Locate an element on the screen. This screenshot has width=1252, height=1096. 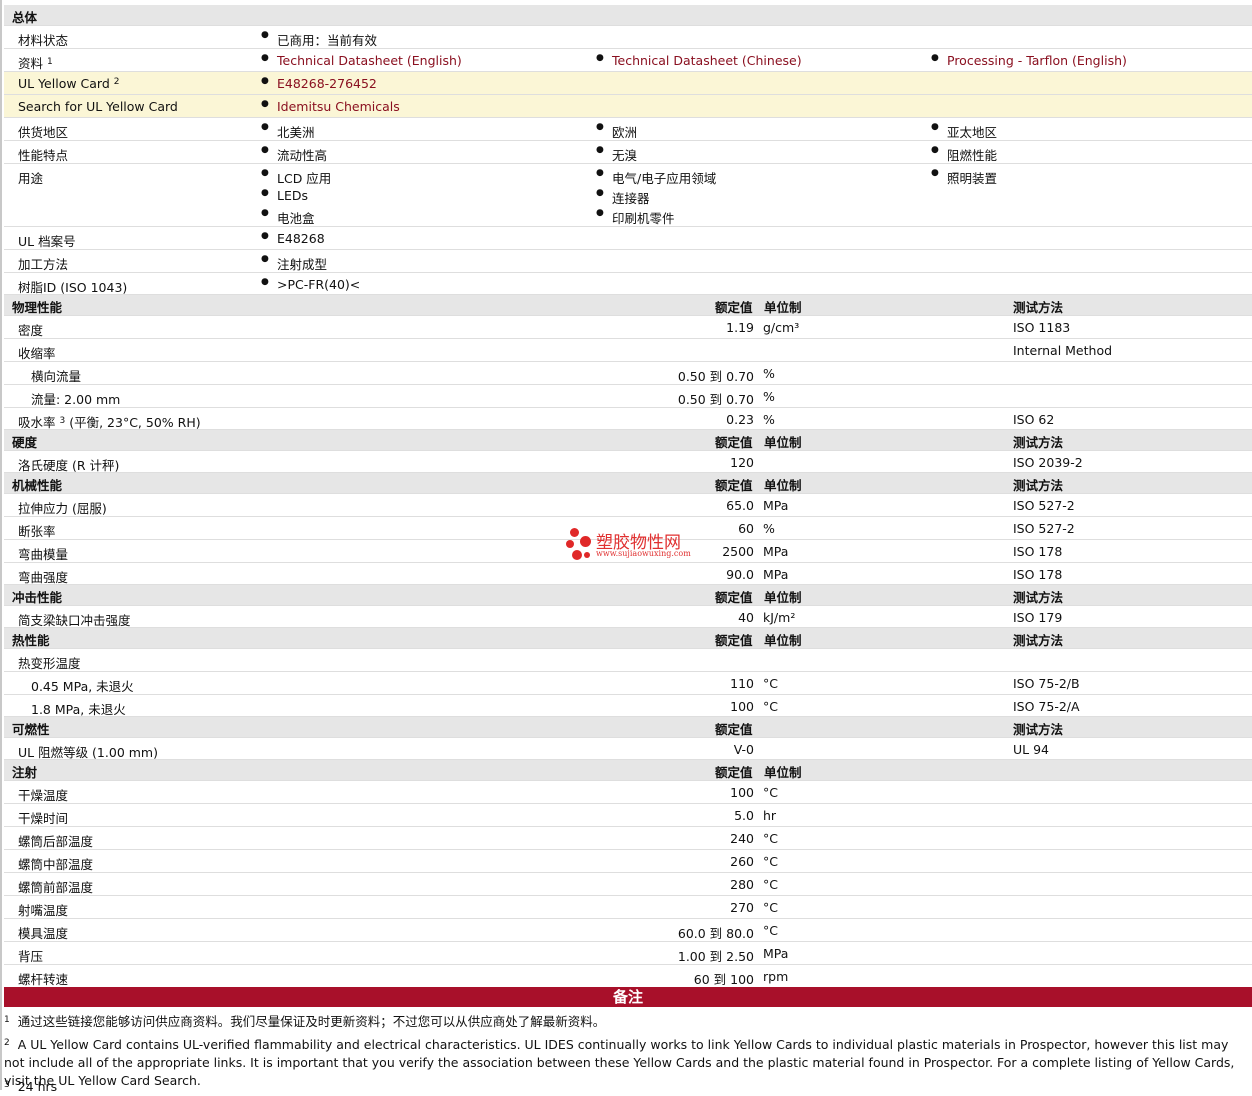
row-label: UL 阻燃等级 (1.00 mm) is located at coordinates (88, 752).